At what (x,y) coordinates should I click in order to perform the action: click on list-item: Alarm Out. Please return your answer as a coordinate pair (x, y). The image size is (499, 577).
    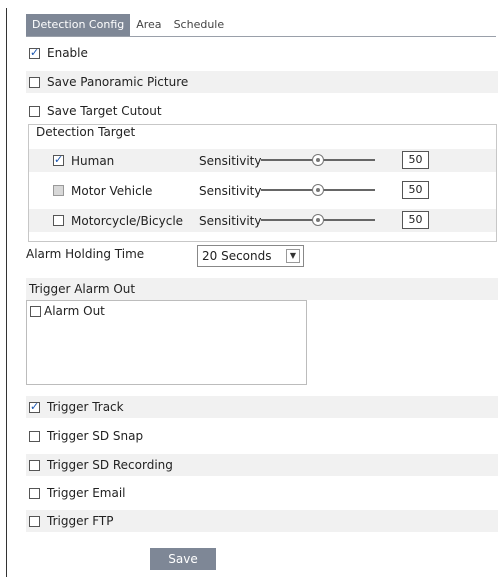
    Looking at the image, I should click on (67, 311).